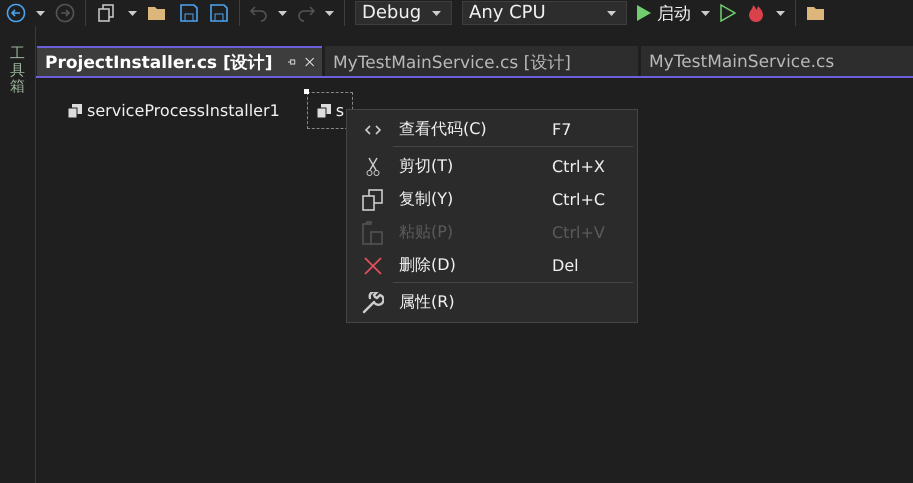 The image size is (913, 483). Describe the element at coordinates (173, 110) in the screenshot. I see `component-item: serviceProcessInstaller1` at that location.